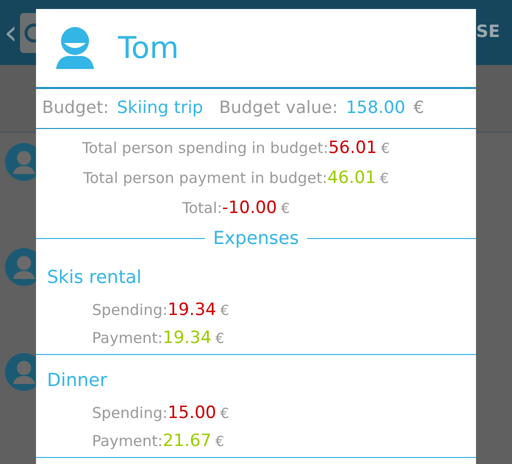 This screenshot has width=512, height=464. What do you see at coordinates (192, 413) in the screenshot?
I see `amount-value: 15.00` at bounding box center [192, 413].